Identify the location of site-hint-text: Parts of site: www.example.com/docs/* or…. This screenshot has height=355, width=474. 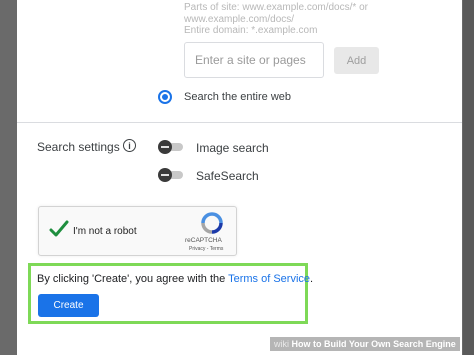
(276, 19).